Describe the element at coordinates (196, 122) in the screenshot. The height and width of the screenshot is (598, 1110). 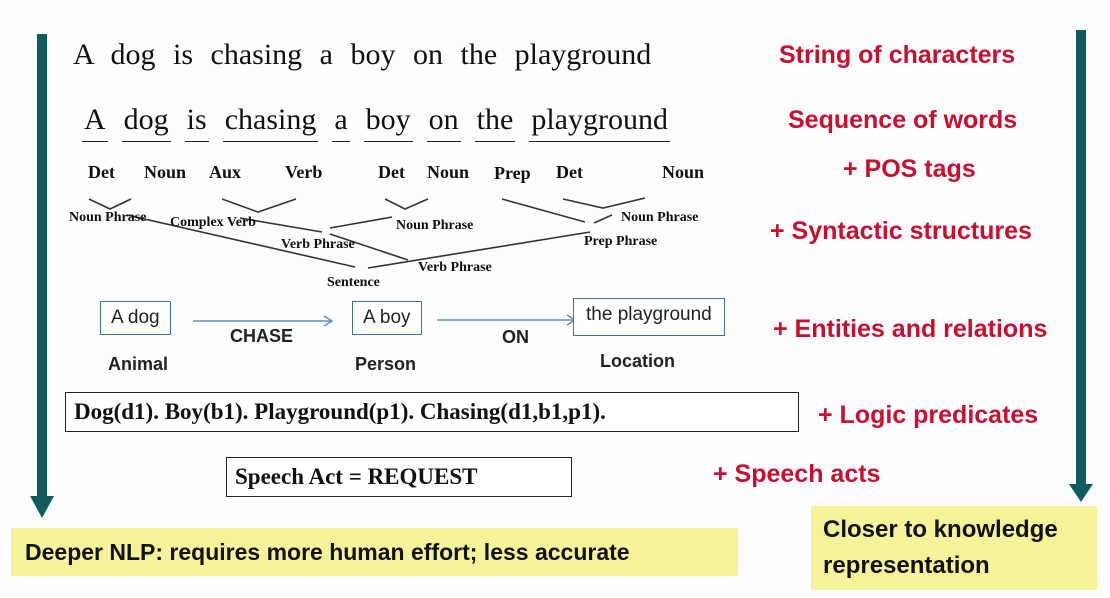
I see `word-token: is` at that location.